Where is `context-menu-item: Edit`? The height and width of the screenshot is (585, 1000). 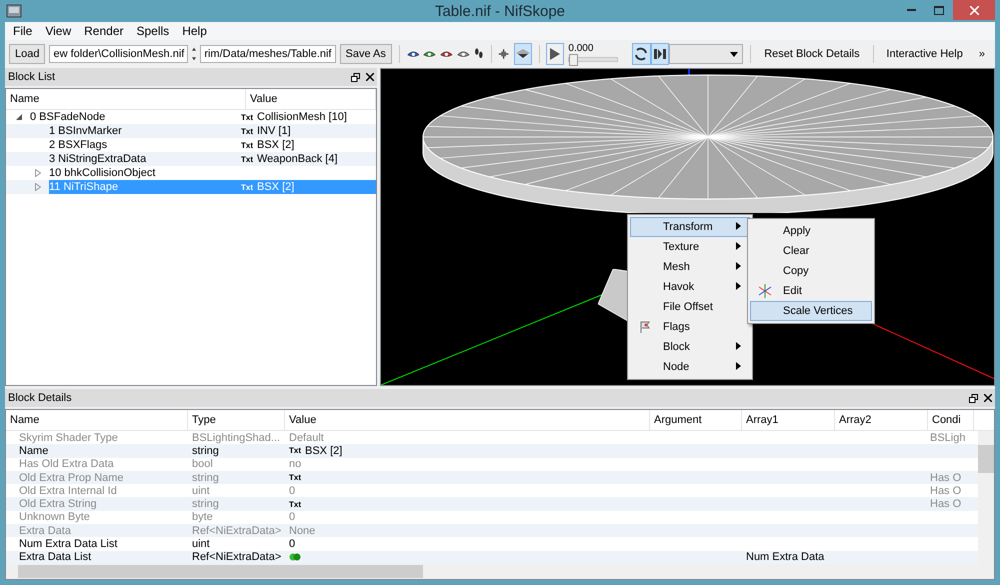 context-menu-item: Edit is located at coordinates (811, 291).